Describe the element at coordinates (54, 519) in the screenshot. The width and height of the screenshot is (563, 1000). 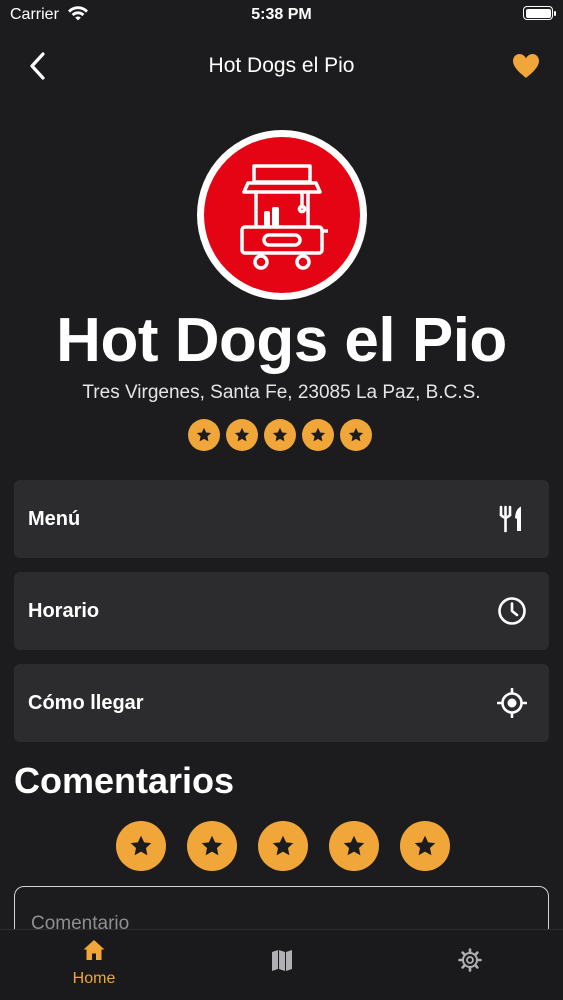
I see `menu-label: Menú` at that location.